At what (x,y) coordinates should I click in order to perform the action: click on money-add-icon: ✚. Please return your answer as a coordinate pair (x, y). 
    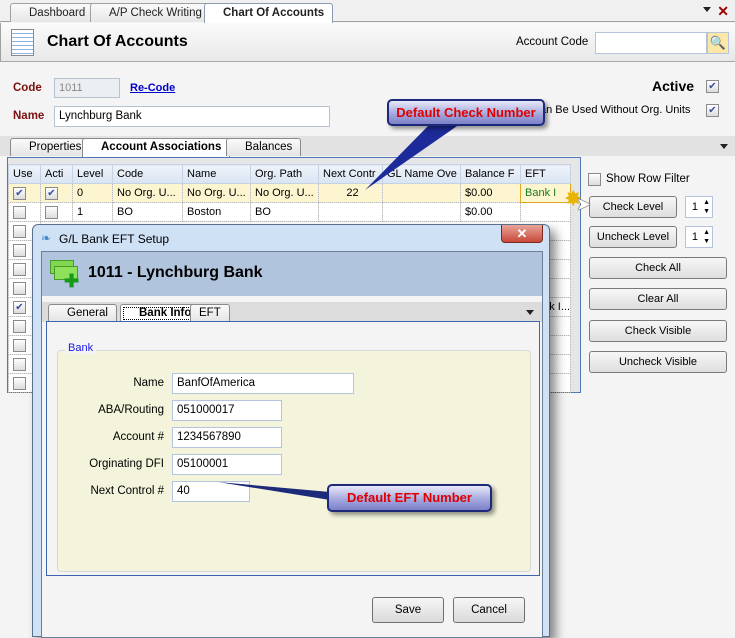
    Looking at the image, I should click on (65, 274).